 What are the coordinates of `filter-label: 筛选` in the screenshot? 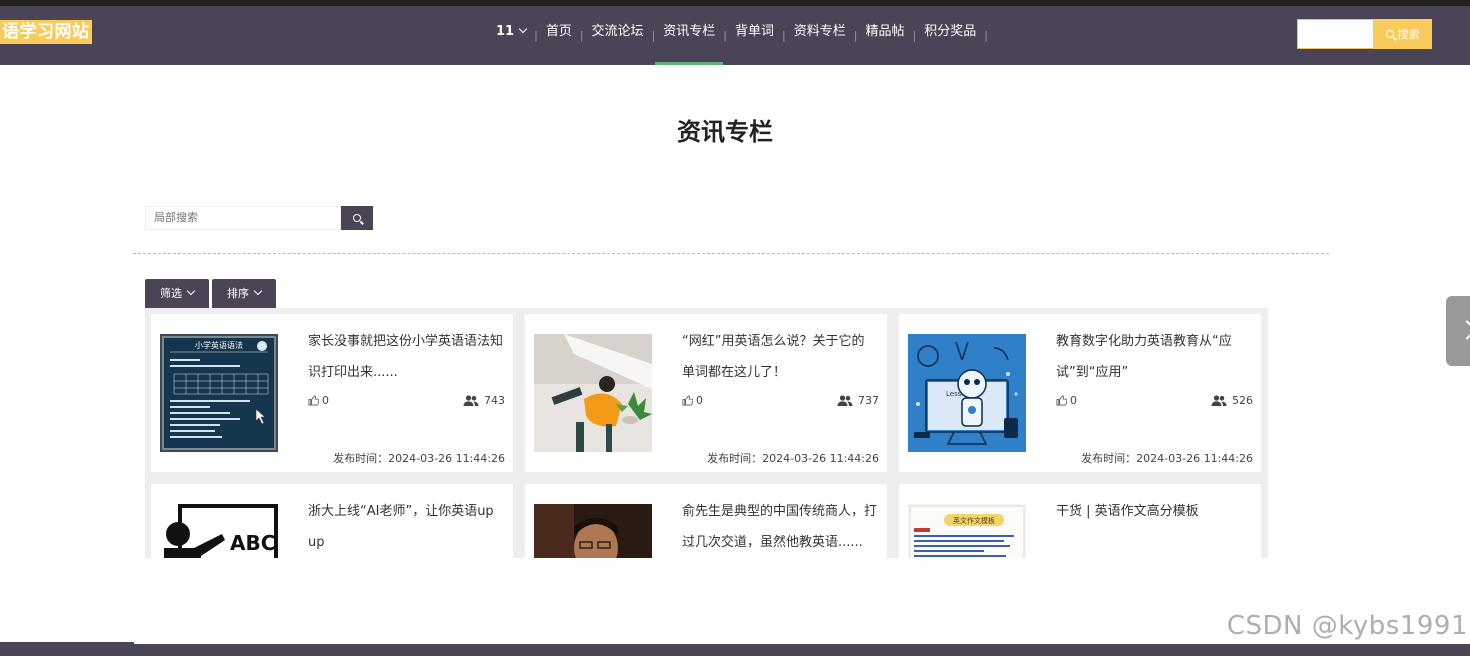 It's located at (171, 293).